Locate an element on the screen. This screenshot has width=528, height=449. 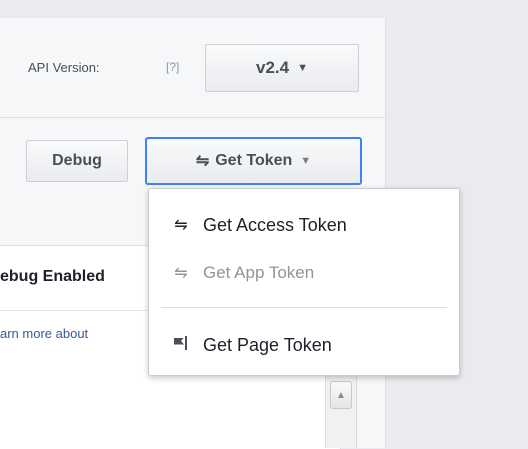
get-token-label: Get Token is located at coordinates (254, 160).